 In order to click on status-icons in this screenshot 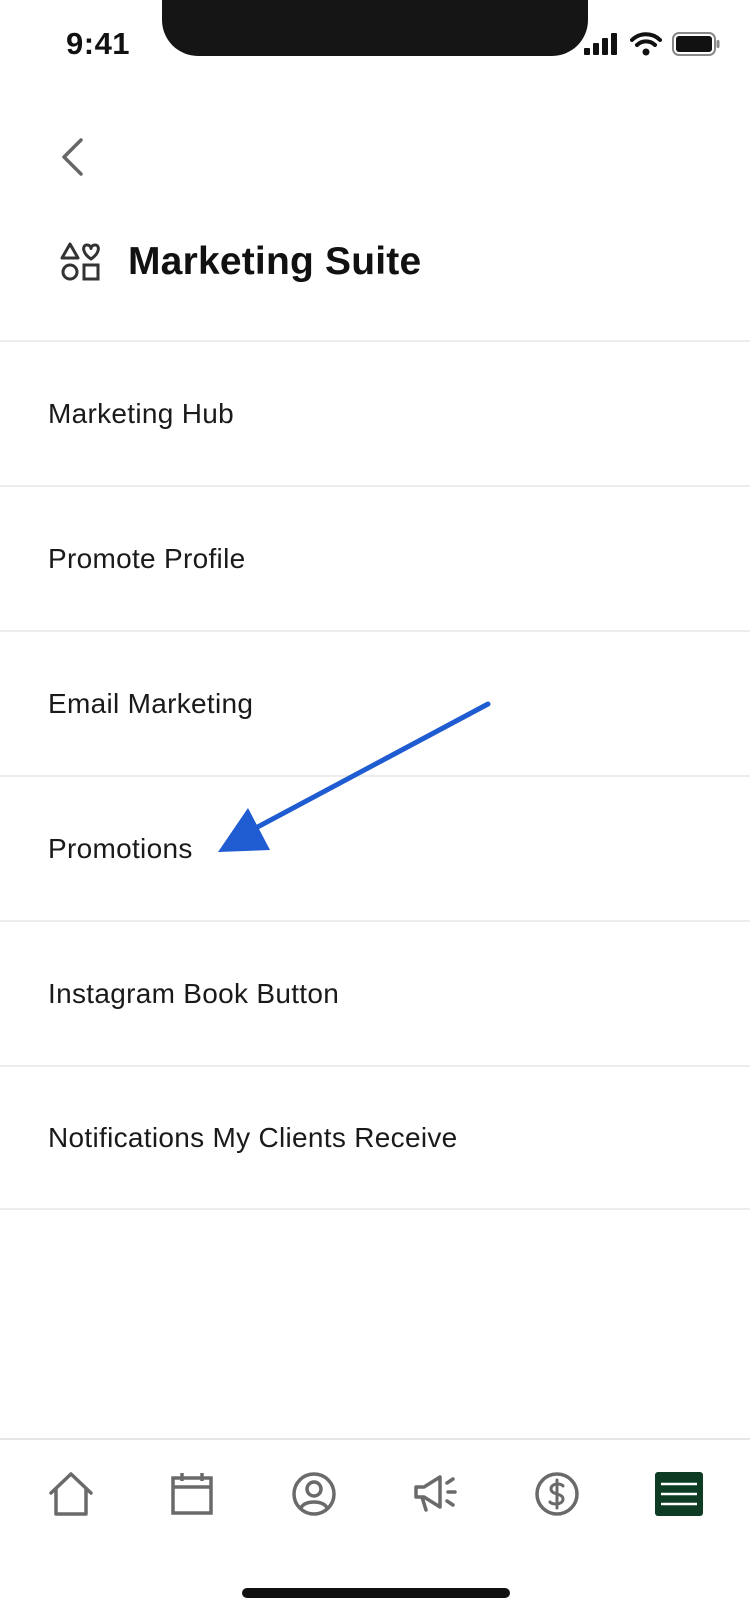, I will do `click(652, 44)`.